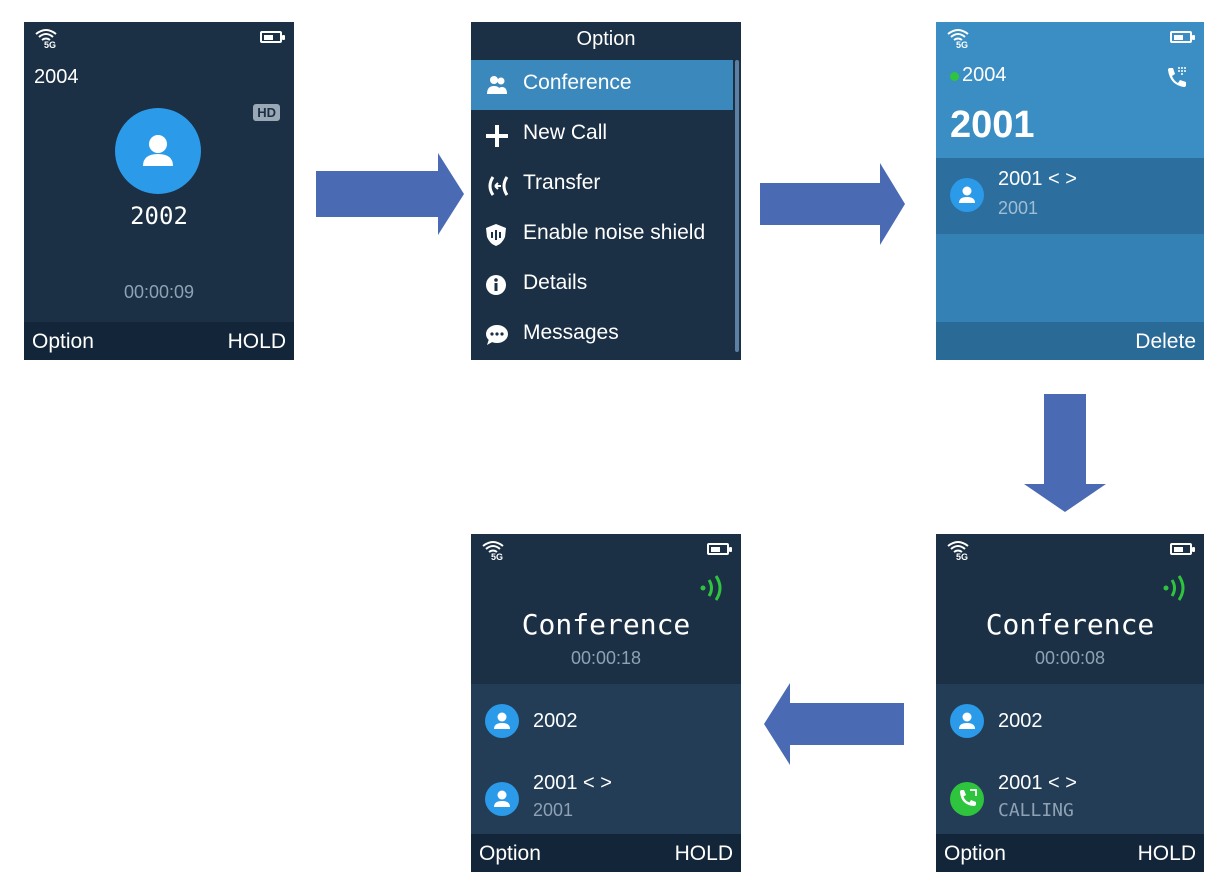 The height and width of the screenshot is (883, 1210). I want to click on menu-item-label: Messages, so click(571, 332).